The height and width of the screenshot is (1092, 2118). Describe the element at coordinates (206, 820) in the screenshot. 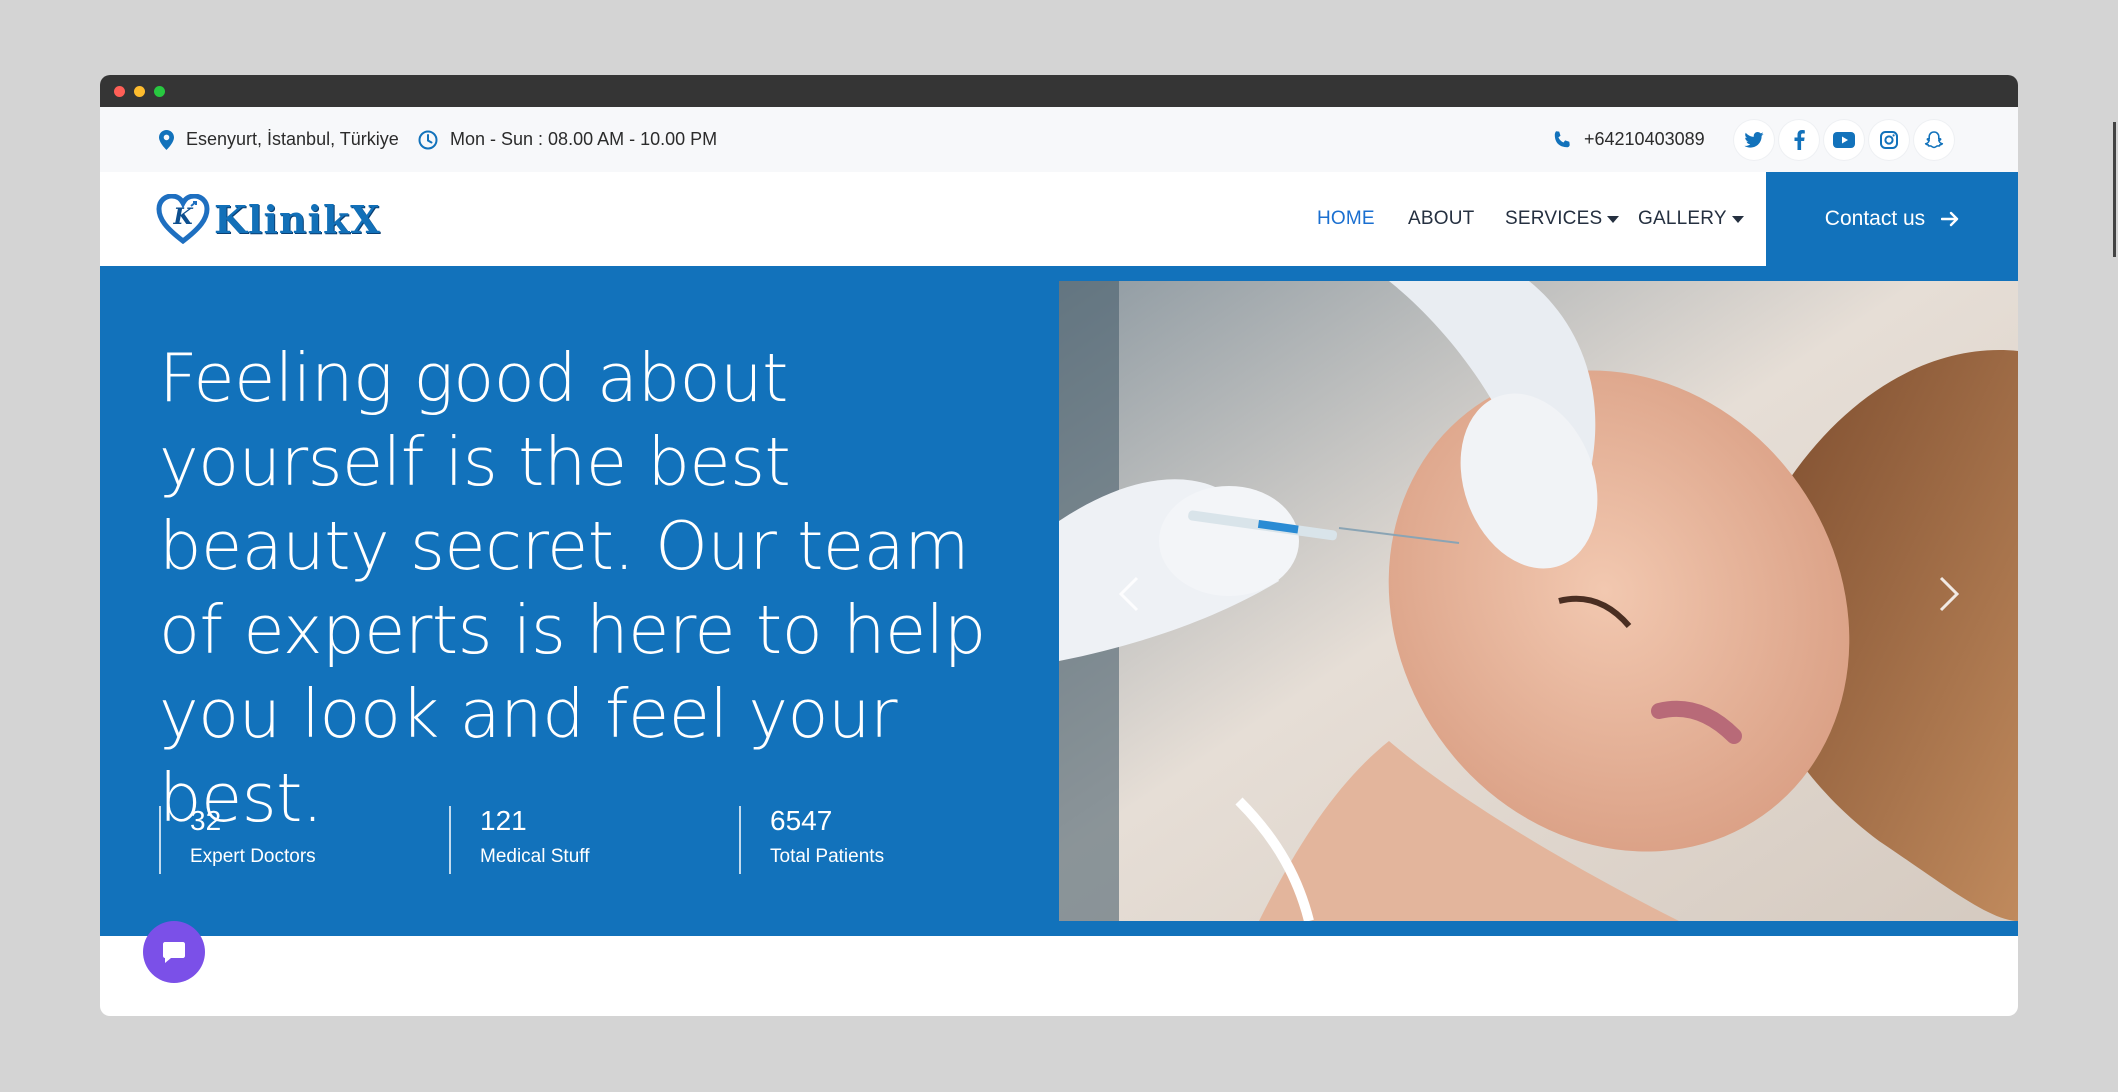

I see `stat-value: 32` at that location.